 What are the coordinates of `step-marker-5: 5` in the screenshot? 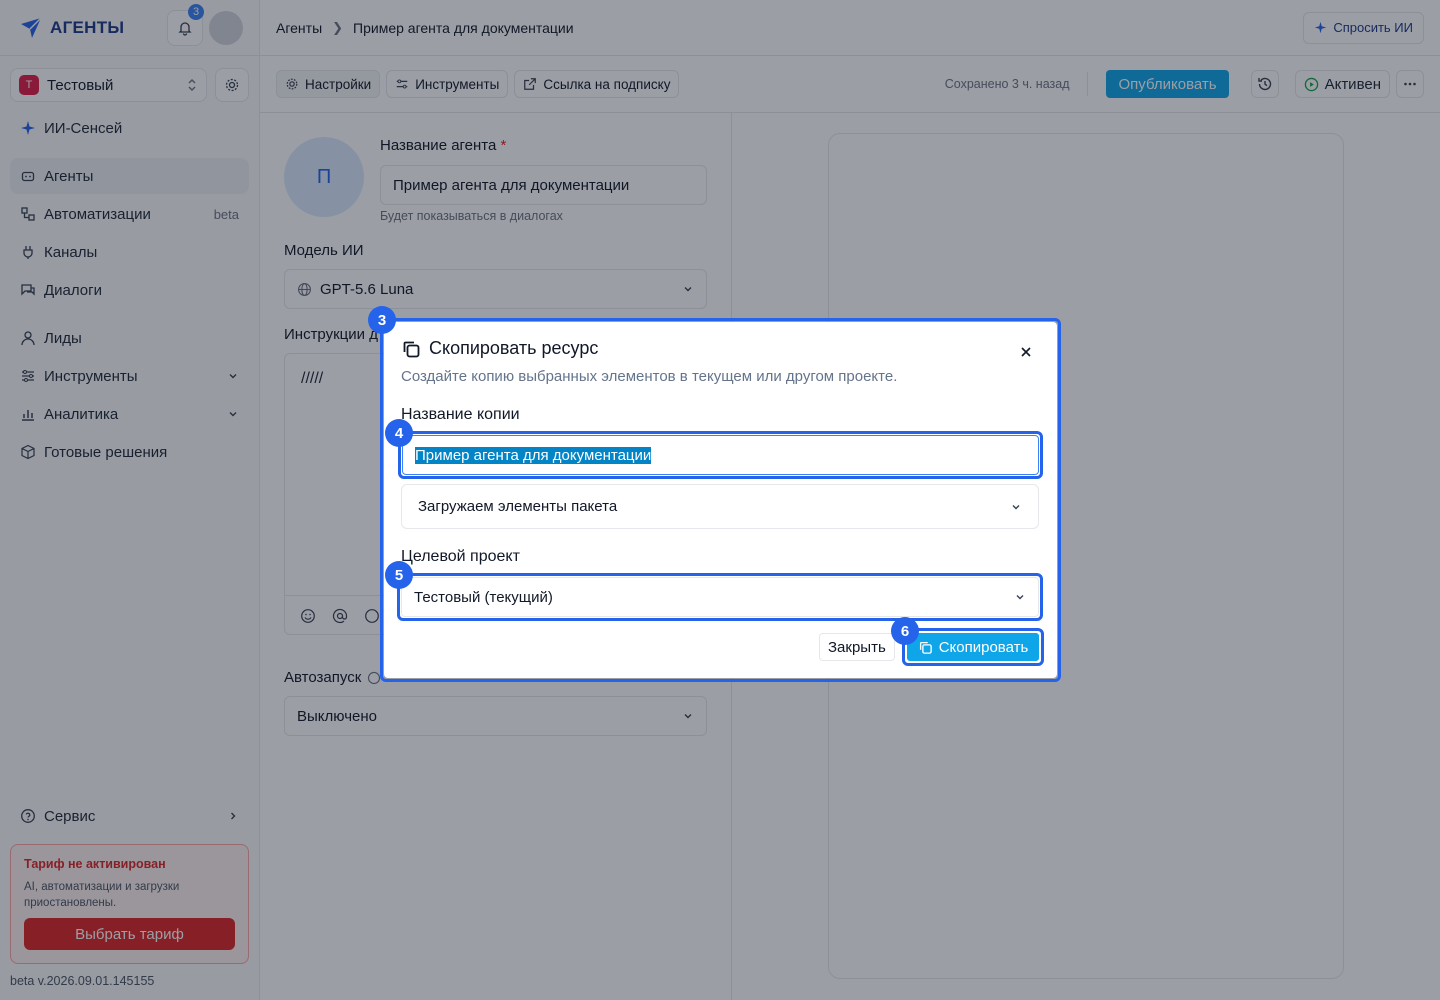 It's located at (399, 575).